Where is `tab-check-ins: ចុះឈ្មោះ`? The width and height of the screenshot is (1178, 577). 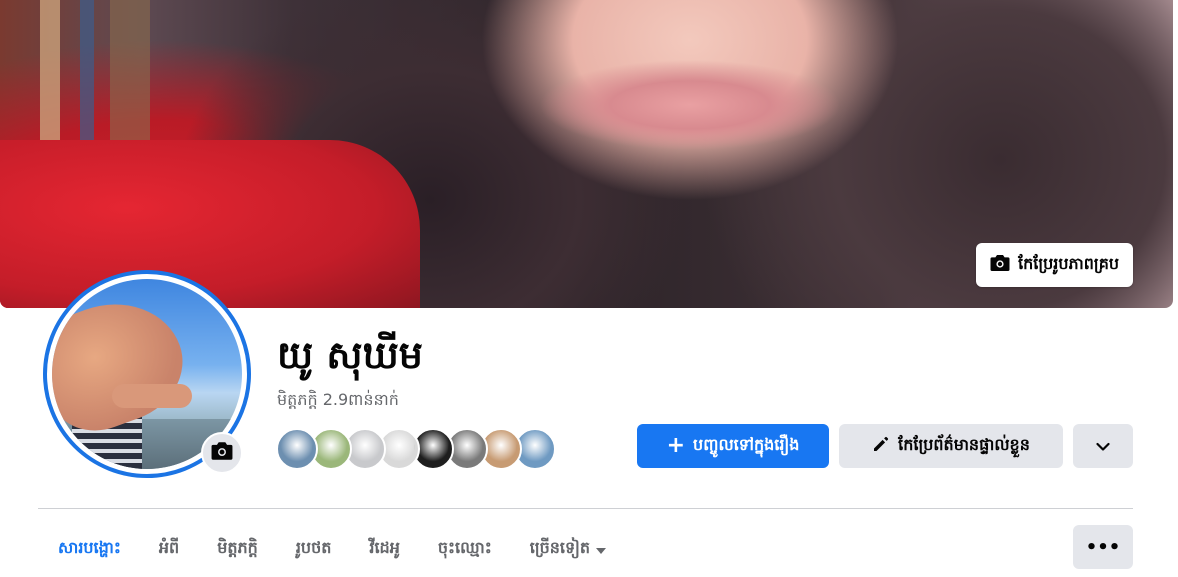 tab-check-ins: ចុះឈ្មោះ is located at coordinates (465, 549).